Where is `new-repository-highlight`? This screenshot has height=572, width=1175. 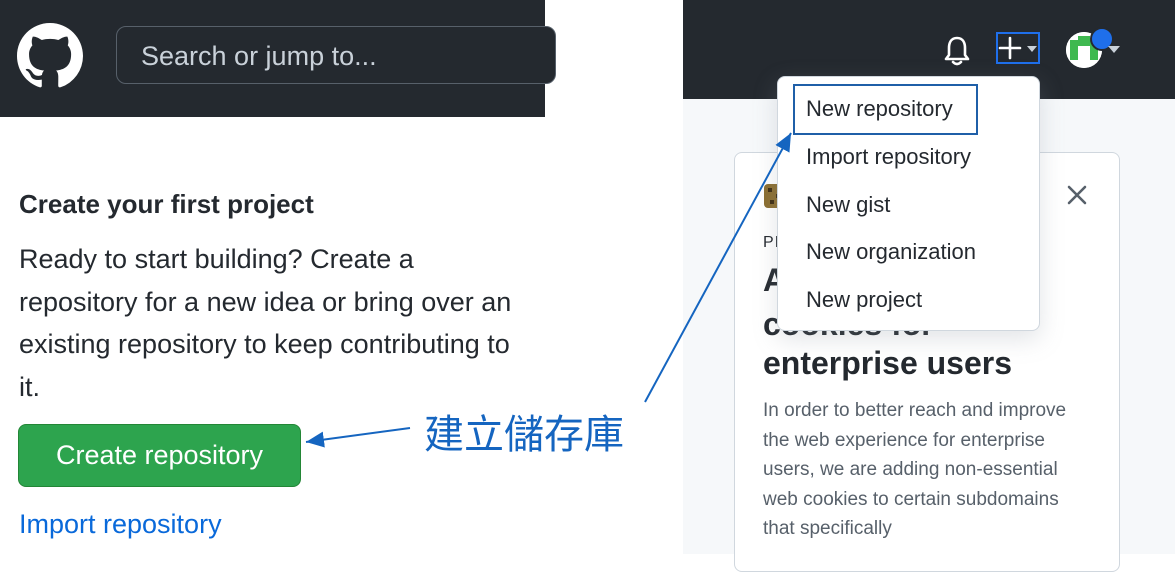
new-repository-highlight is located at coordinates (885, 109).